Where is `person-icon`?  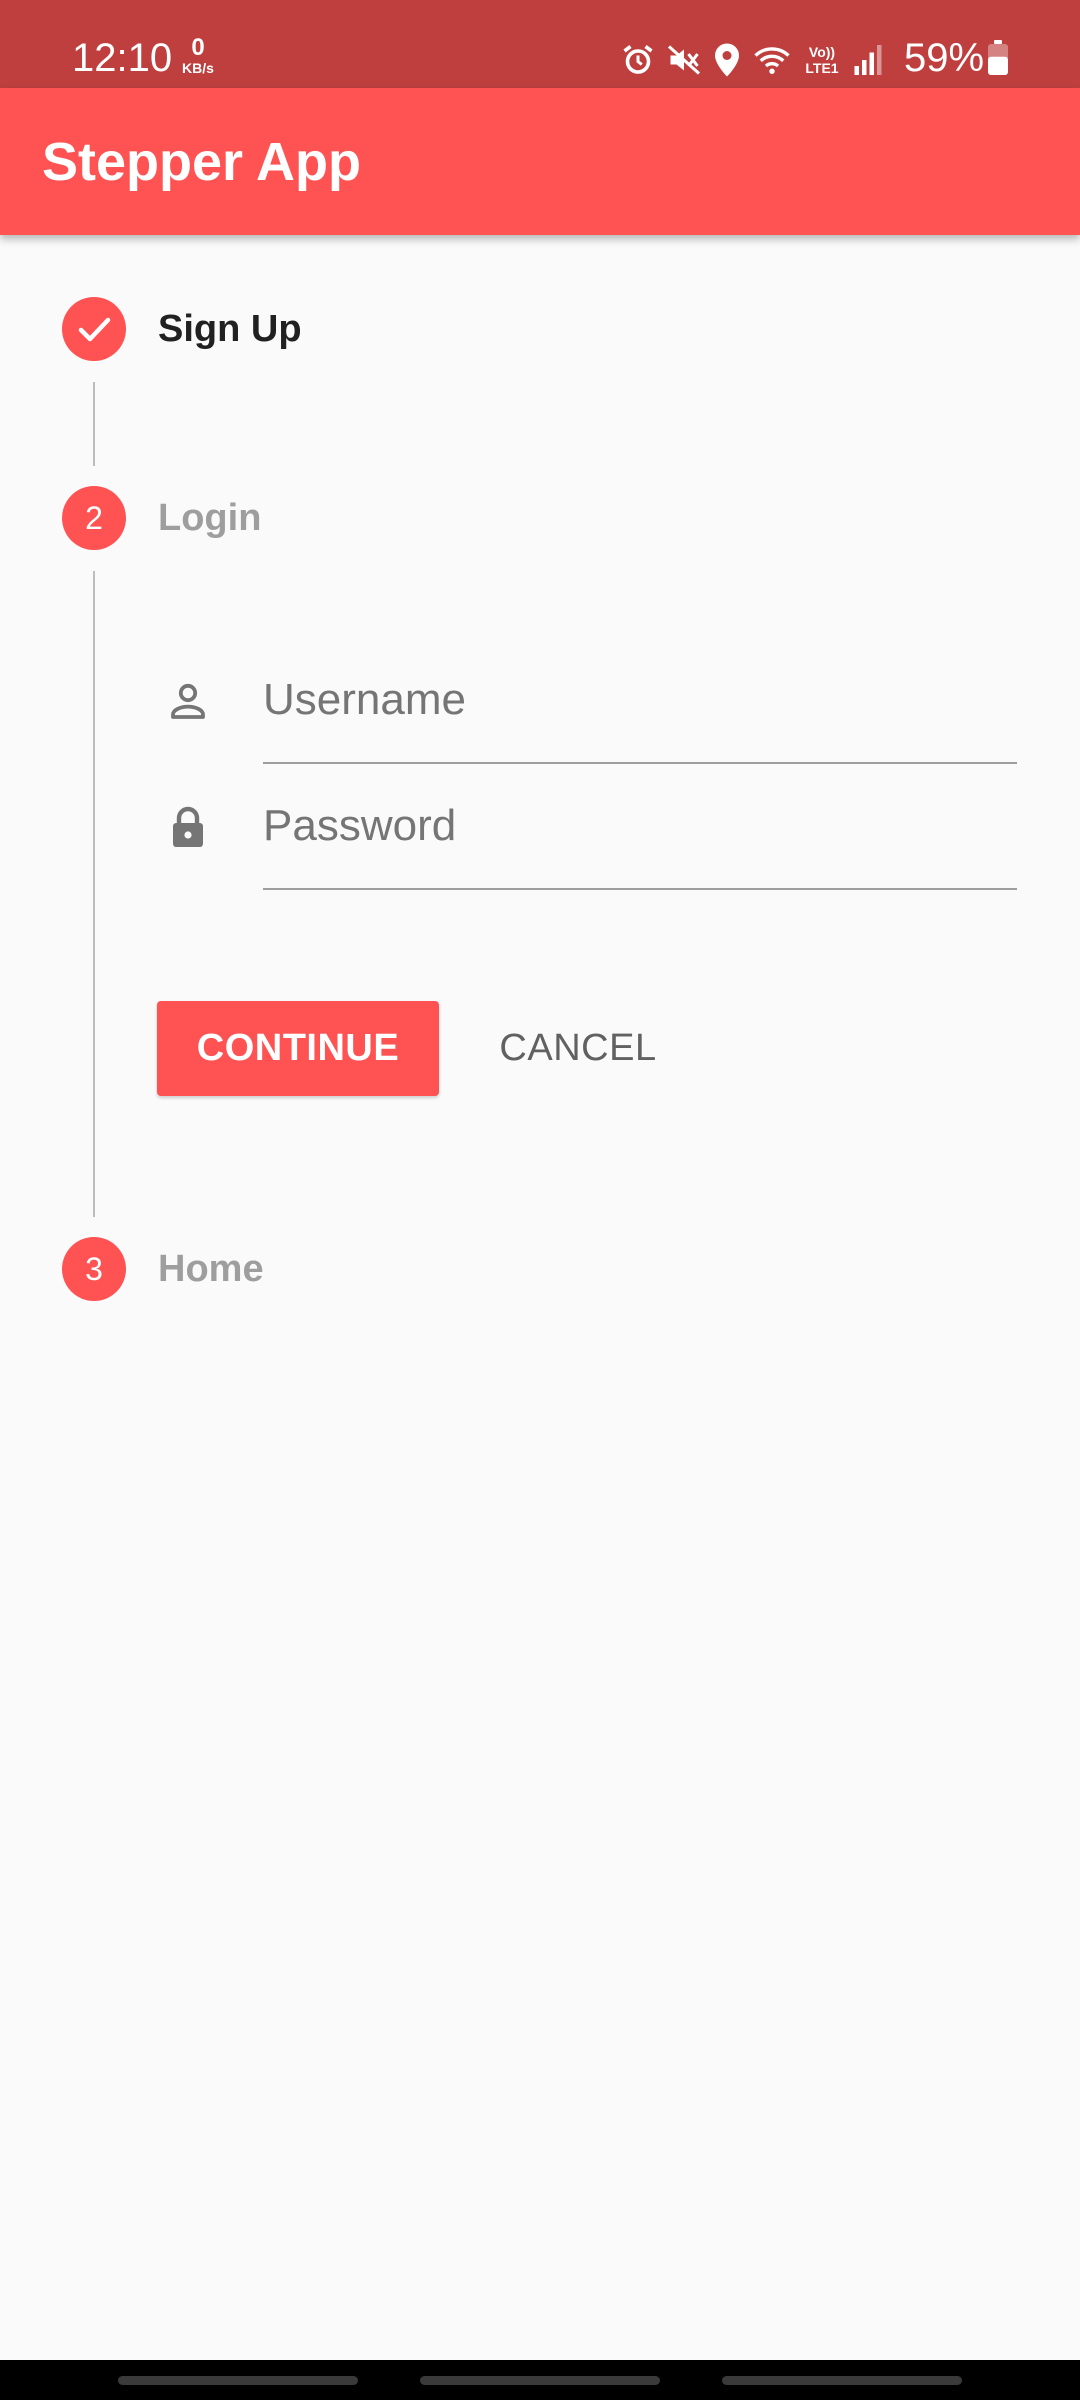 person-icon is located at coordinates (188, 701).